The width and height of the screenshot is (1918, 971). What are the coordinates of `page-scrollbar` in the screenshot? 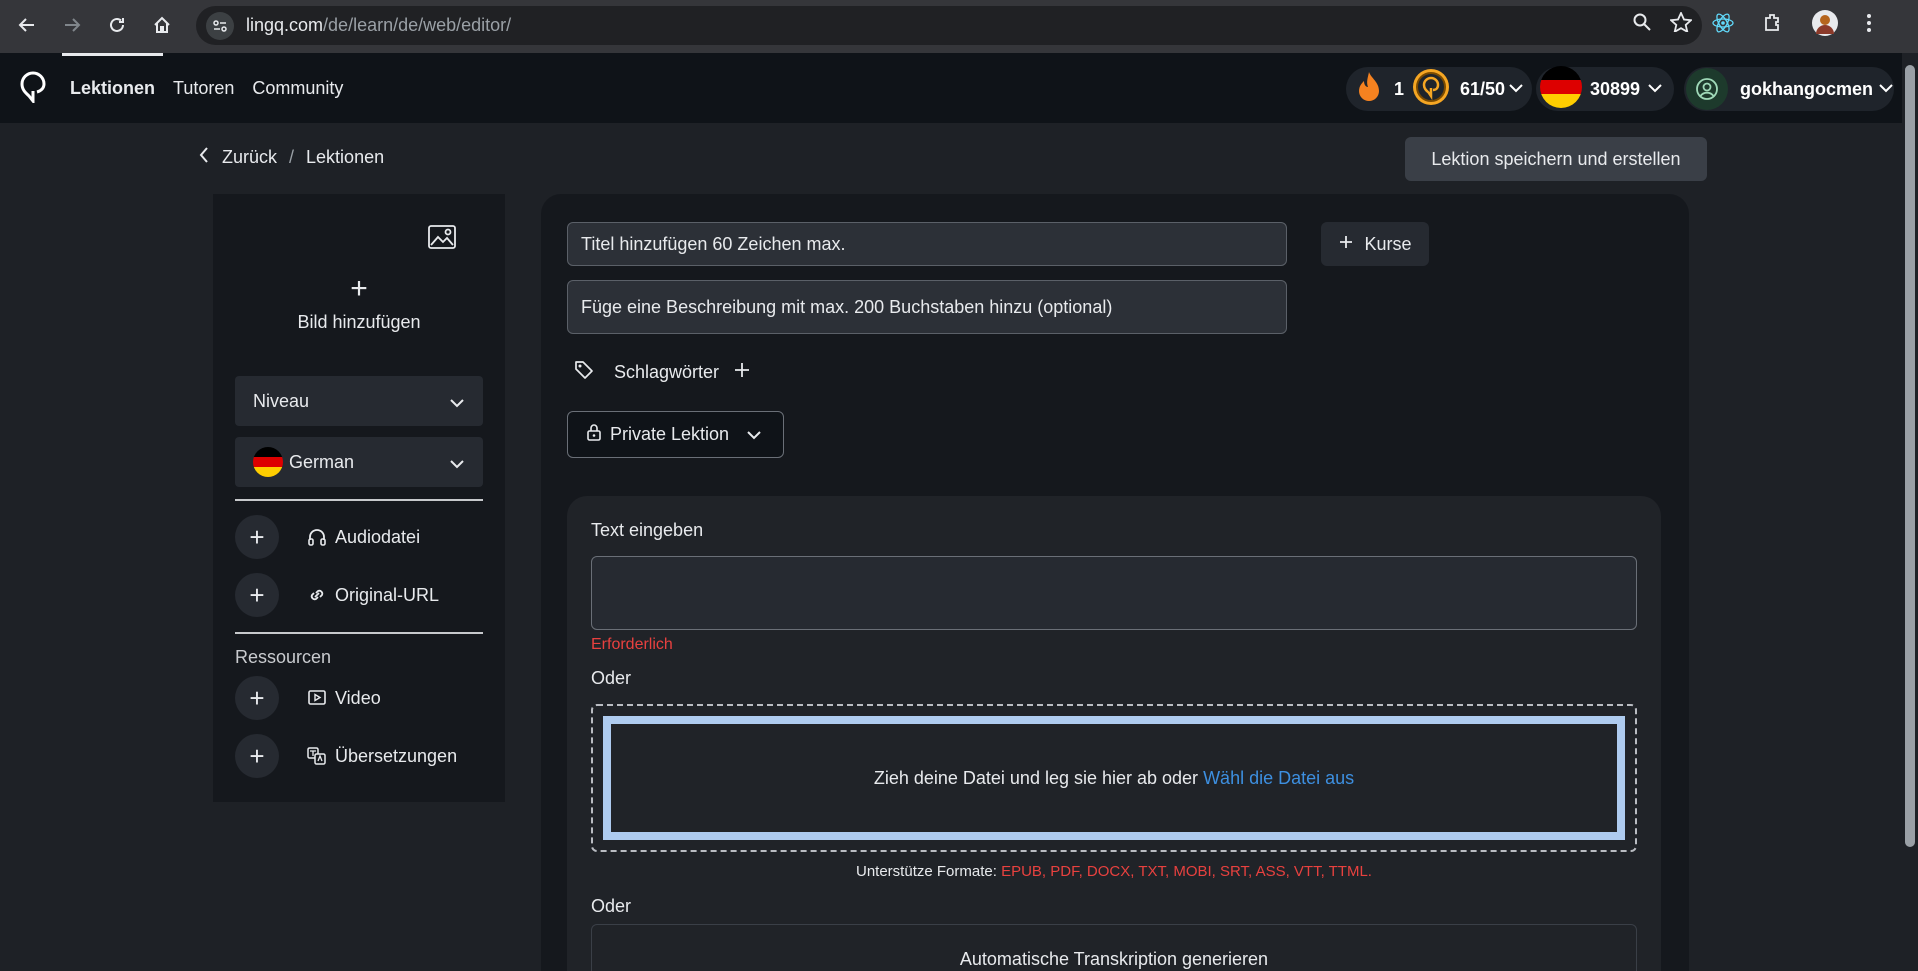 It's located at (1910, 512).